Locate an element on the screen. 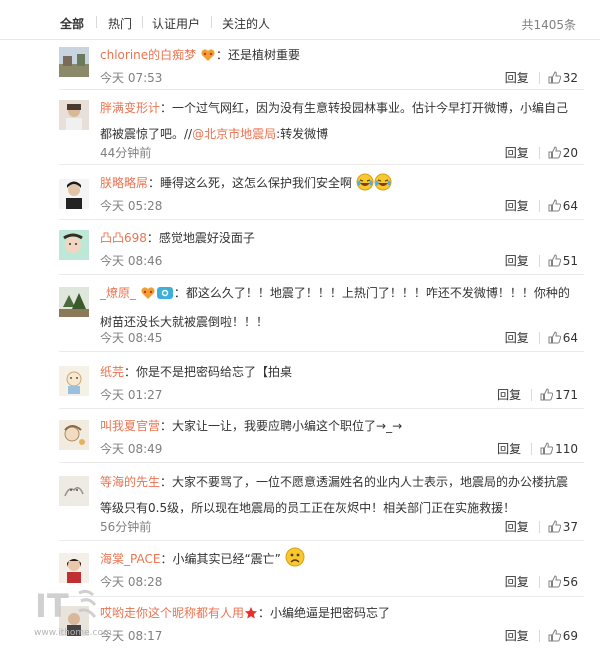  comment-username: 叫我夏官营 is located at coordinates (130, 426).